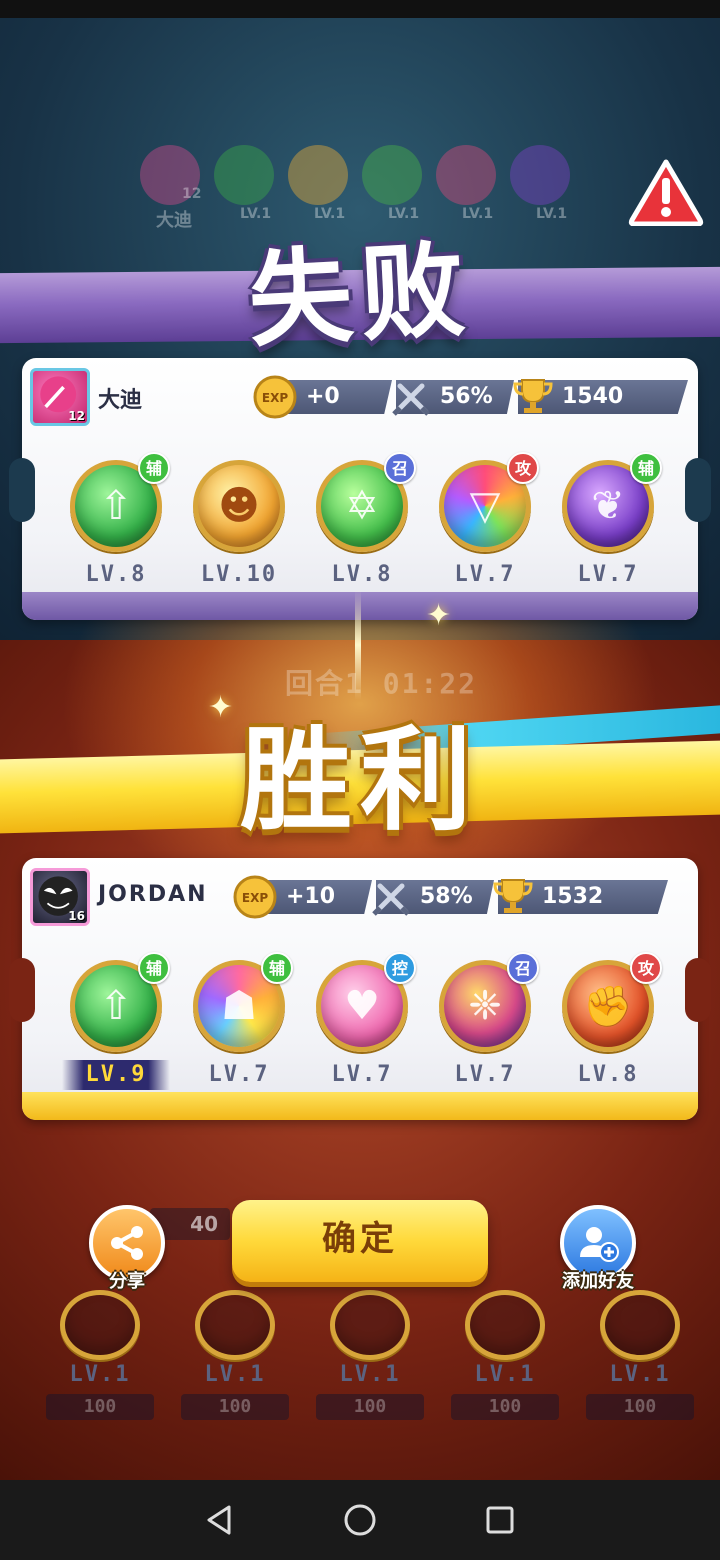 The height and width of the screenshot is (1560, 720). What do you see at coordinates (355, 175) in the screenshot?
I see `background-orb-row` at bounding box center [355, 175].